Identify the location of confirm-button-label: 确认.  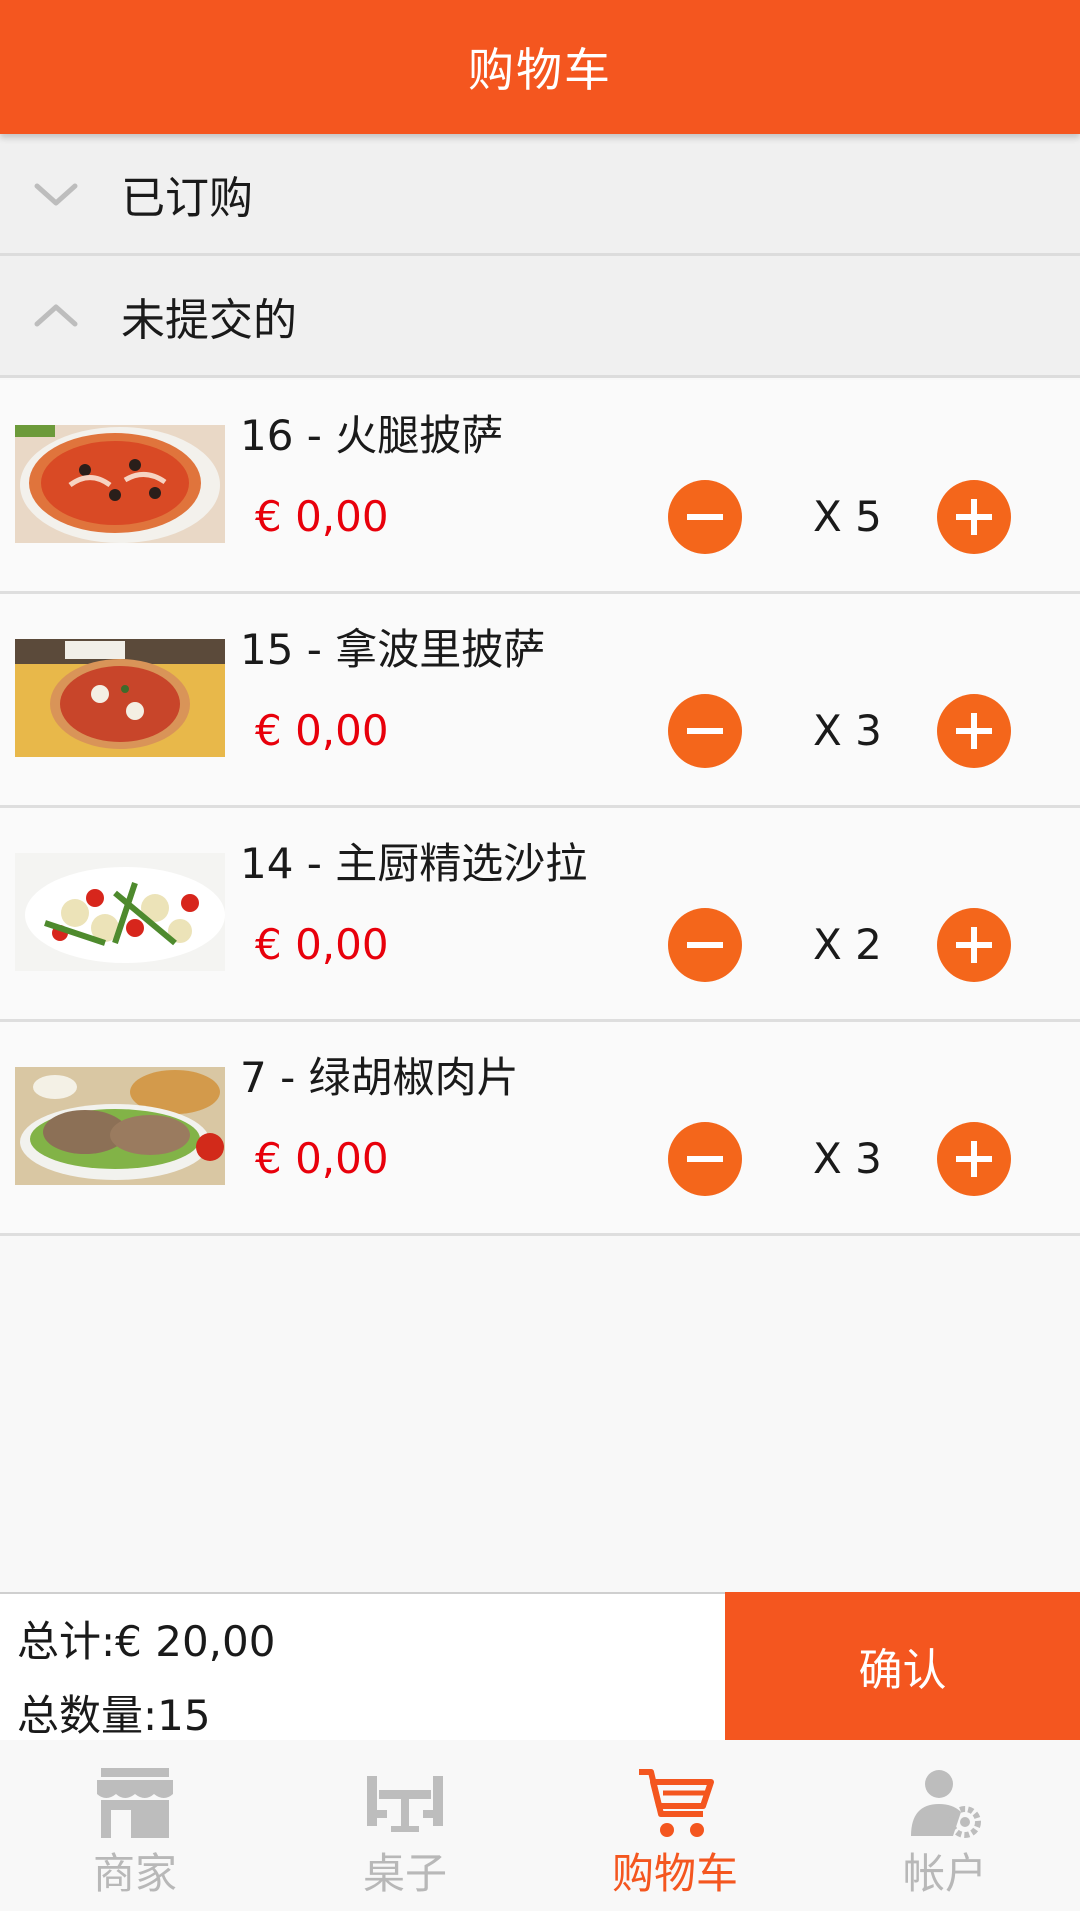
(902, 1670).